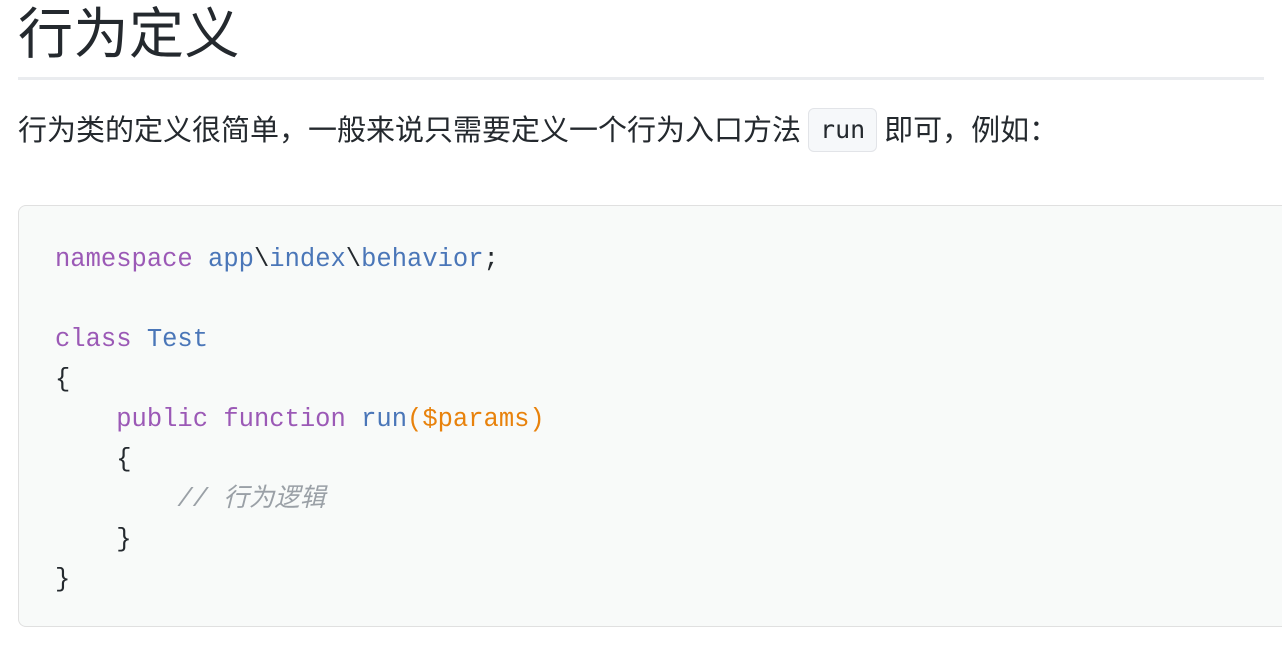 This screenshot has width=1282, height=658. Describe the element at coordinates (284, 419) in the screenshot. I see `code-token-keyword: function` at that location.